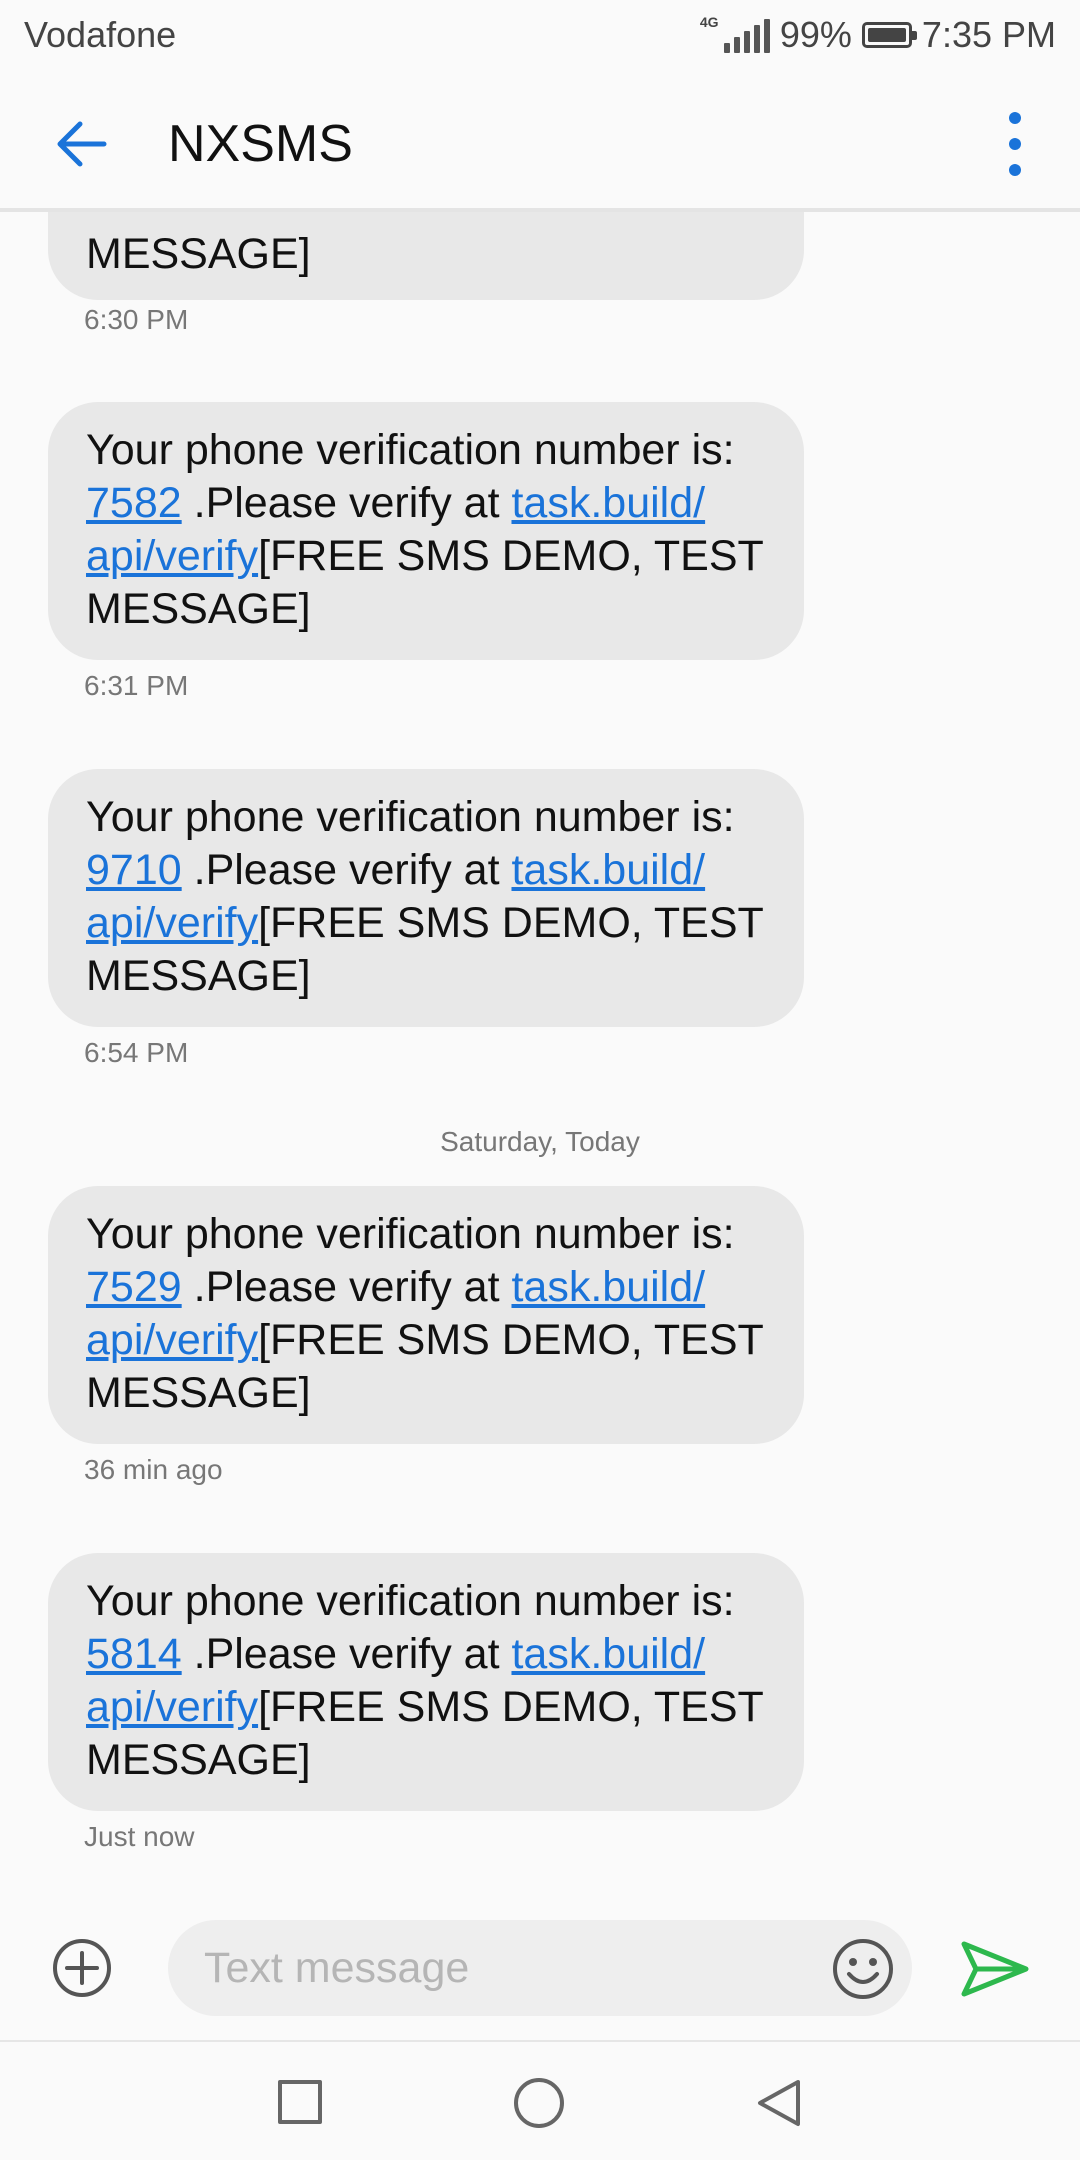 Image resolution: width=1080 pixels, height=2160 pixels. I want to click on app-bar: NXSMS, so click(540, 143).